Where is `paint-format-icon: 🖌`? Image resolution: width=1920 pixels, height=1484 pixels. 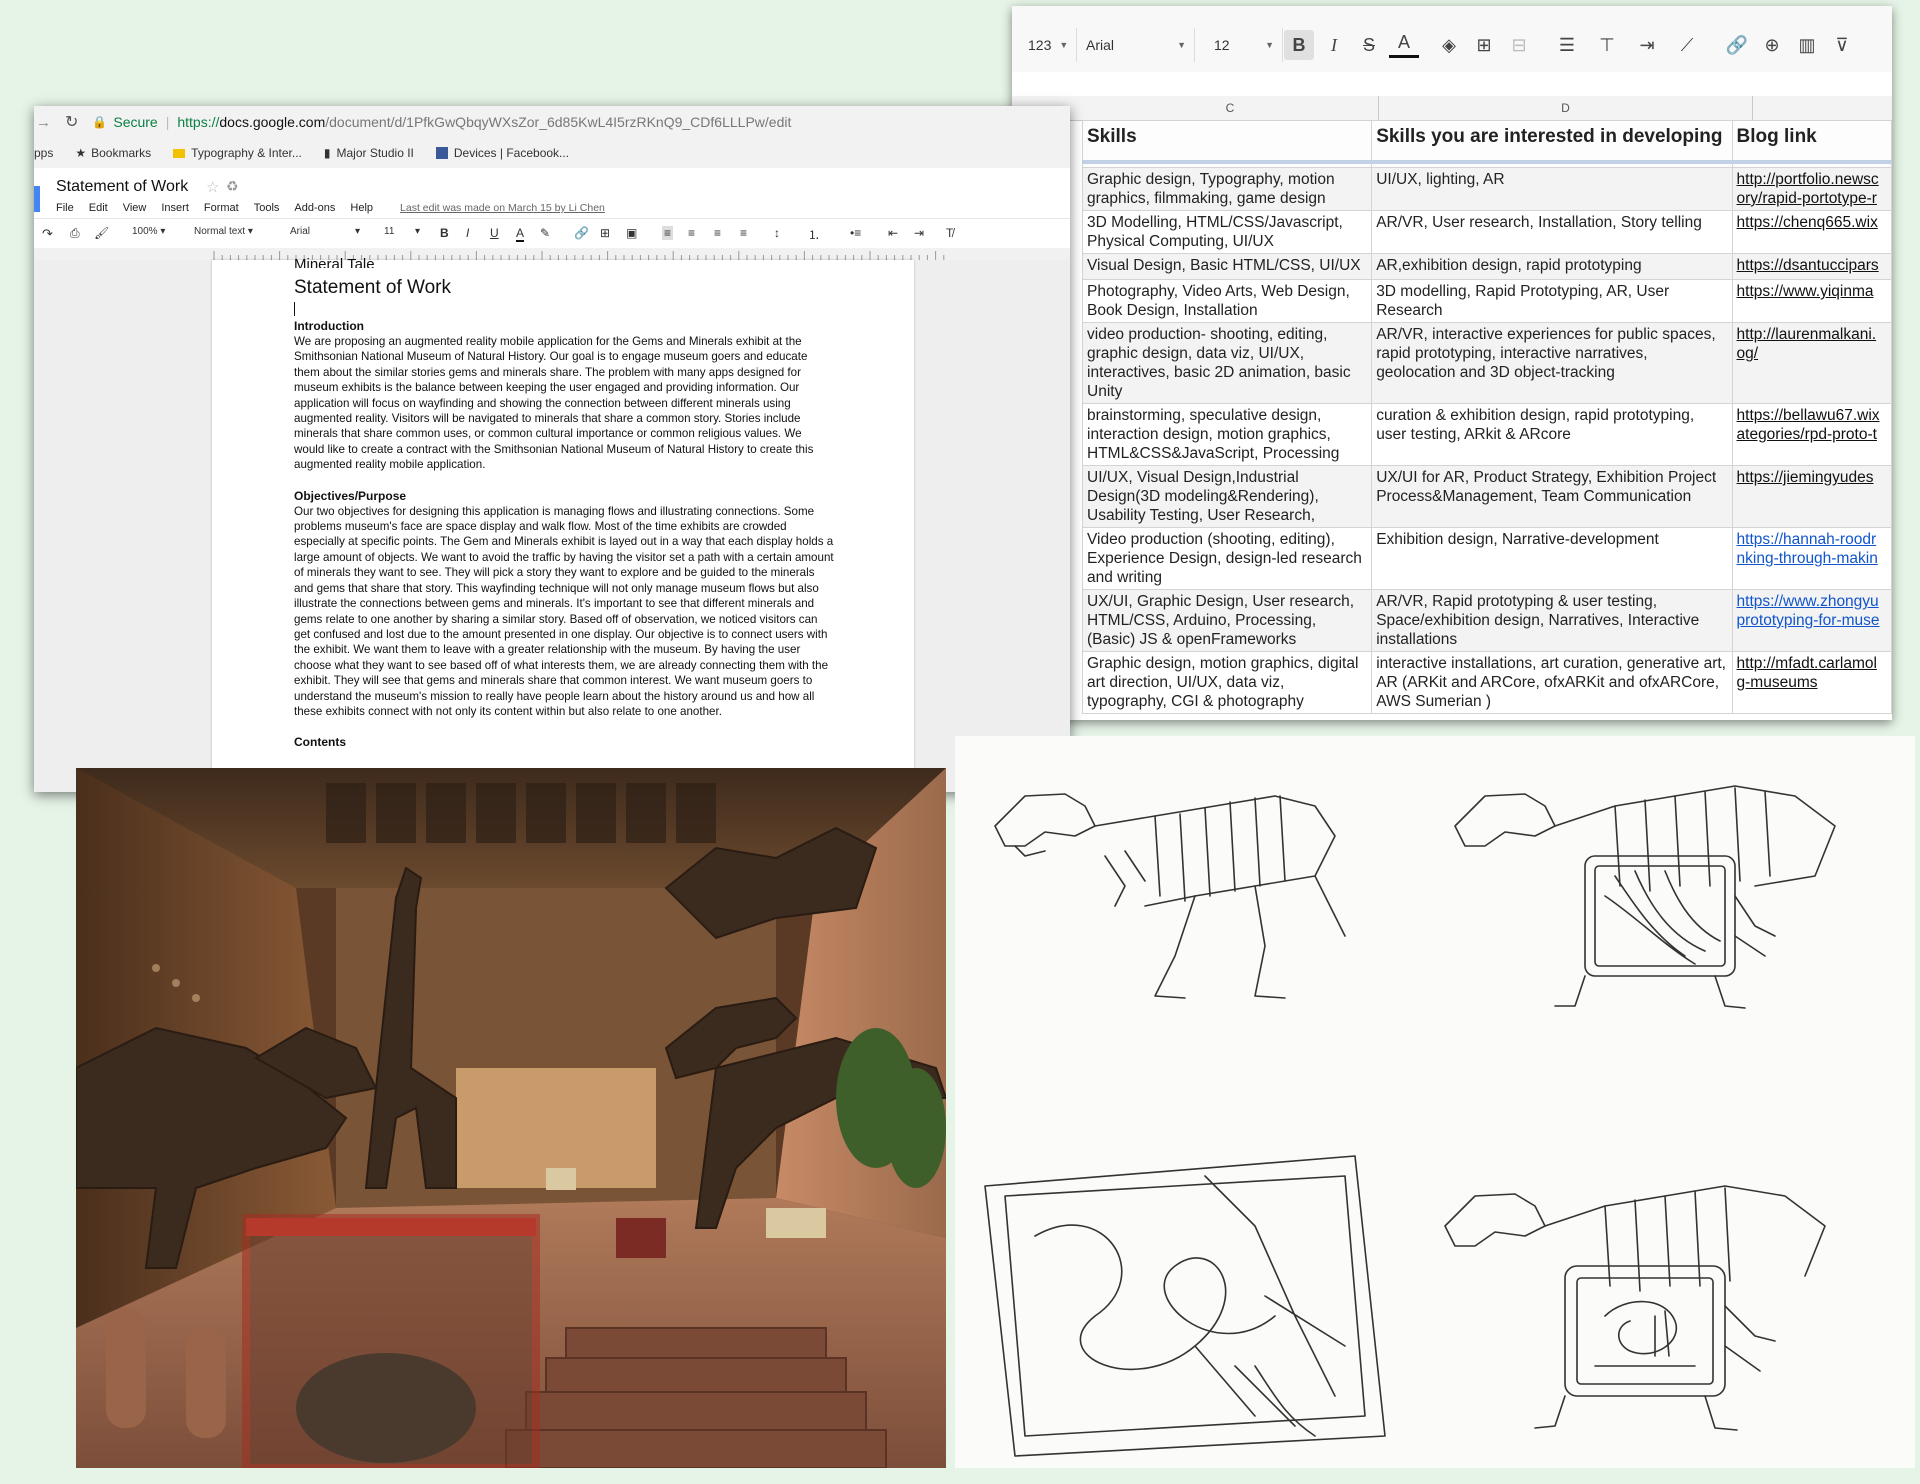
paint-format-icon: 🖌 is located at coordinates (101, 233).